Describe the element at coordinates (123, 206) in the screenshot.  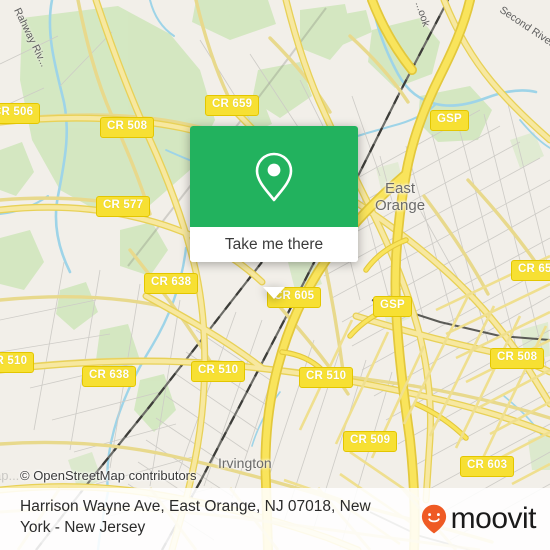
I see `route-shield-cr577: CR 577` at that location.